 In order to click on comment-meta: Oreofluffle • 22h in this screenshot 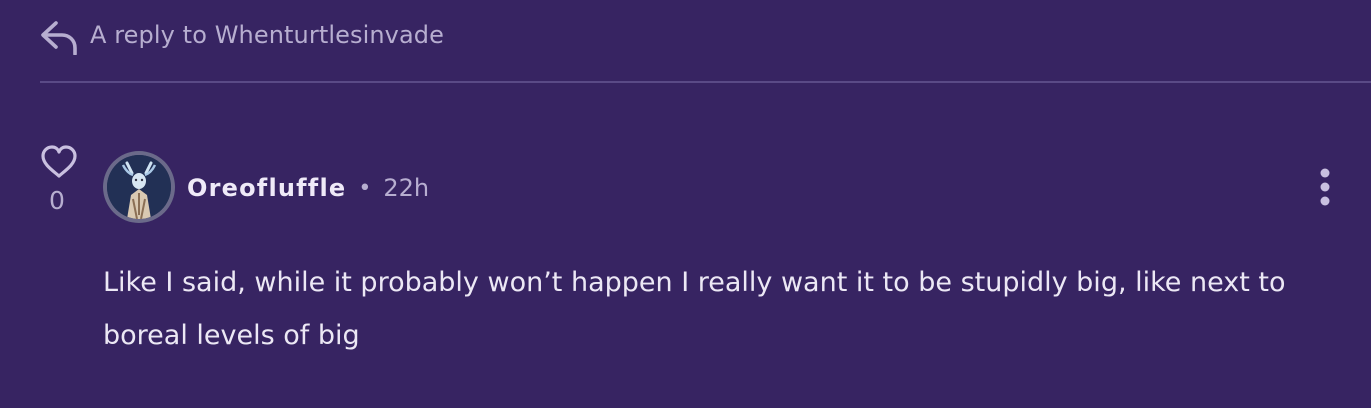, I will do `click(308, 188)`.